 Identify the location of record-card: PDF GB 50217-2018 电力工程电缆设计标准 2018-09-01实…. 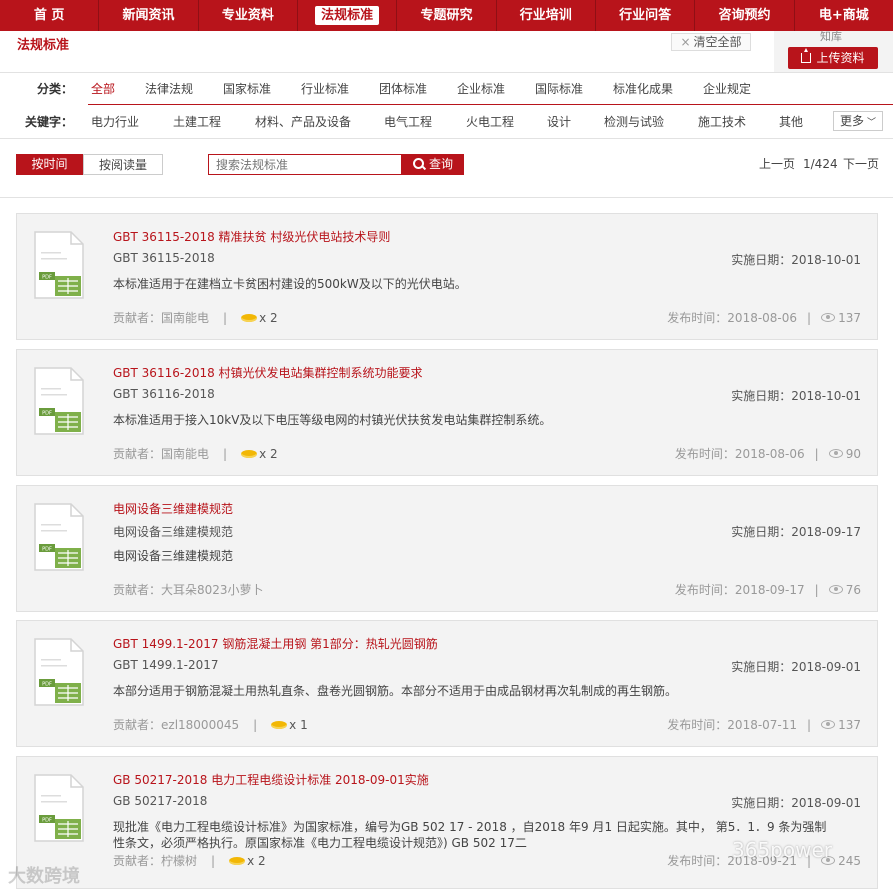
(447, 822).